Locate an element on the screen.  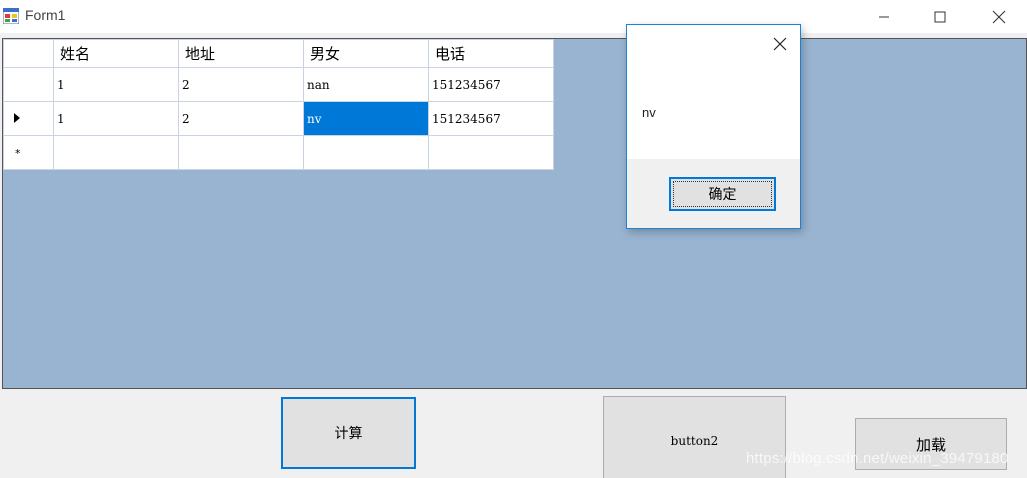
row-arrow-icon is located at coordinates (17, 117).